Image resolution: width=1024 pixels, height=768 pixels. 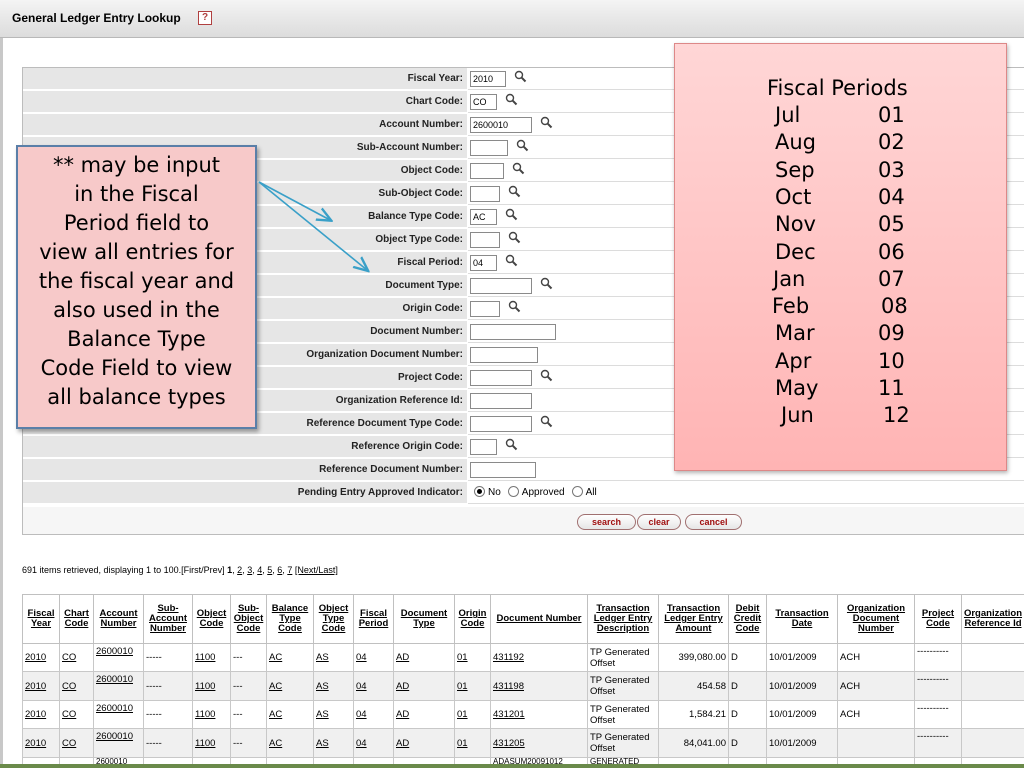 I want to click on radio-approved, so click(x=513, y=491).